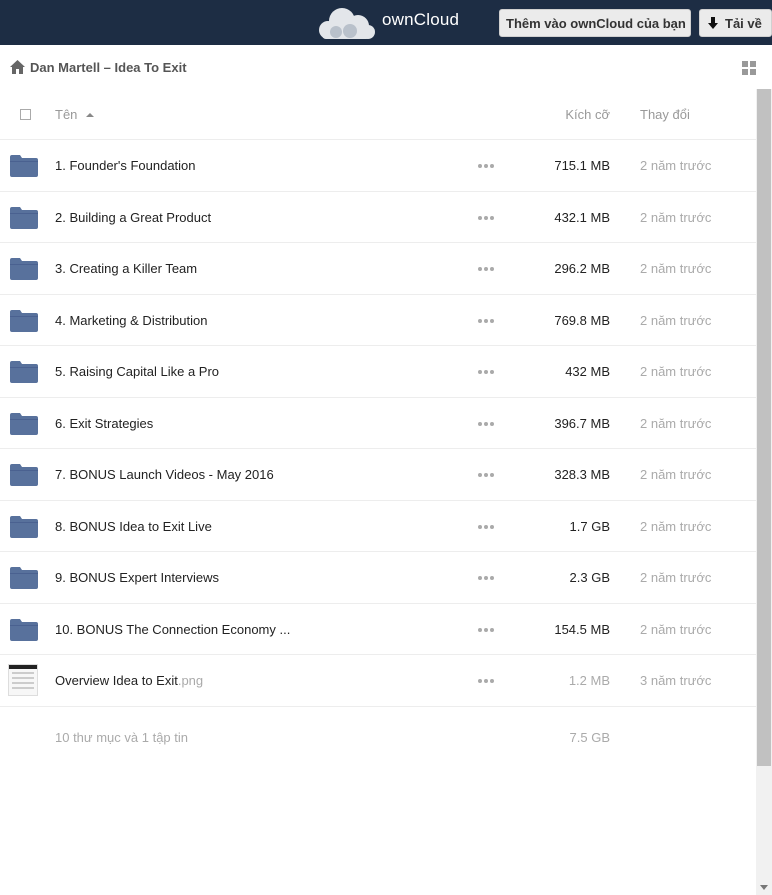 The image size is (772, 895). I want to click on file-name: 6. Exit Strategies, so click(104, 423).